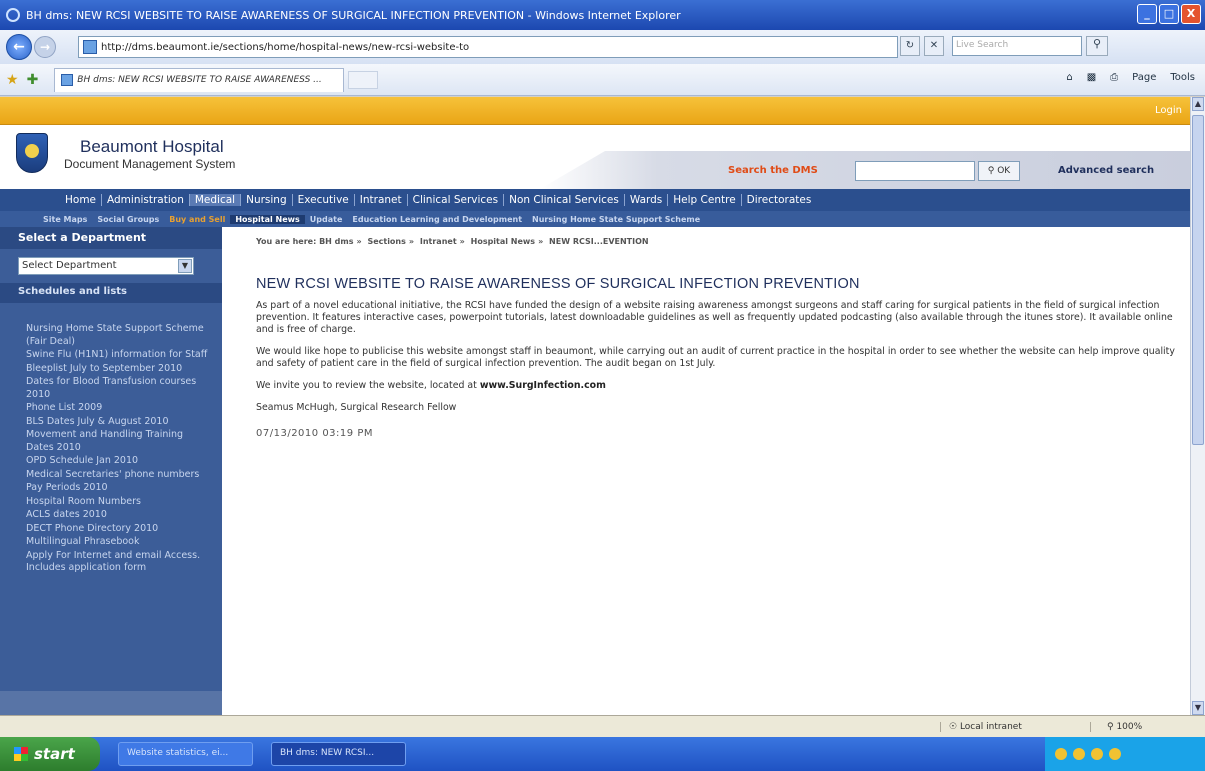  Describe the element at coordinates (21, 754) in the screenshot. I see `windows-flag-icon` at that location.